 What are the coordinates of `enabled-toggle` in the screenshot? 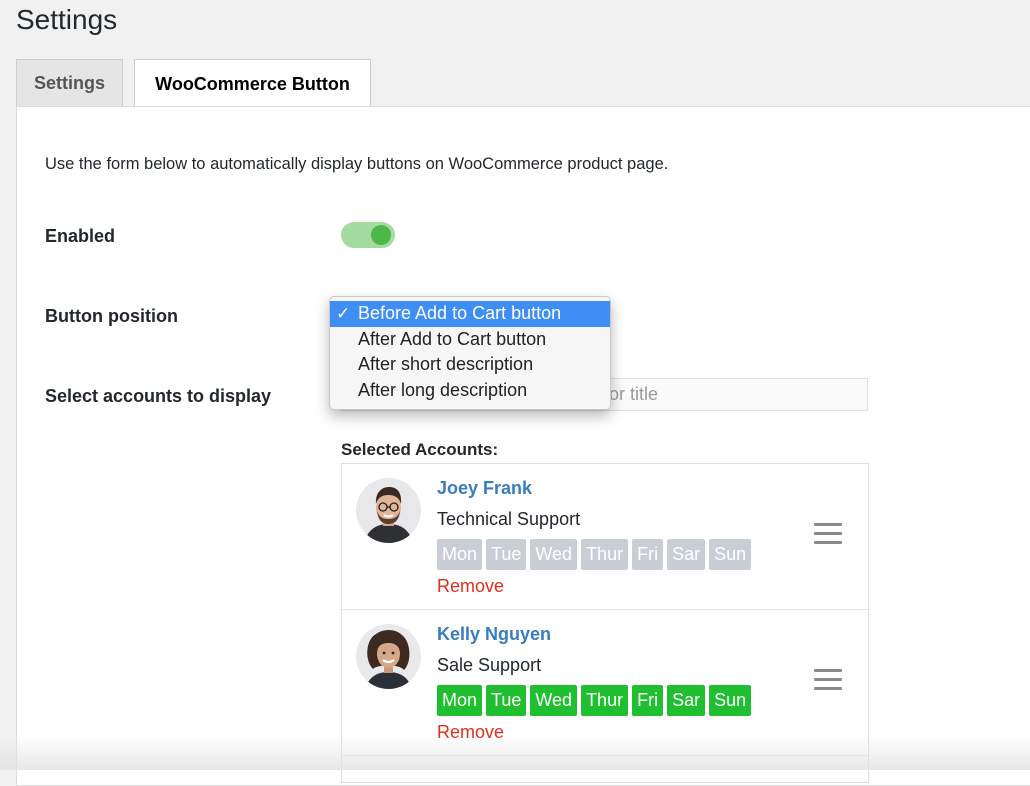 It's located at (368, 235).